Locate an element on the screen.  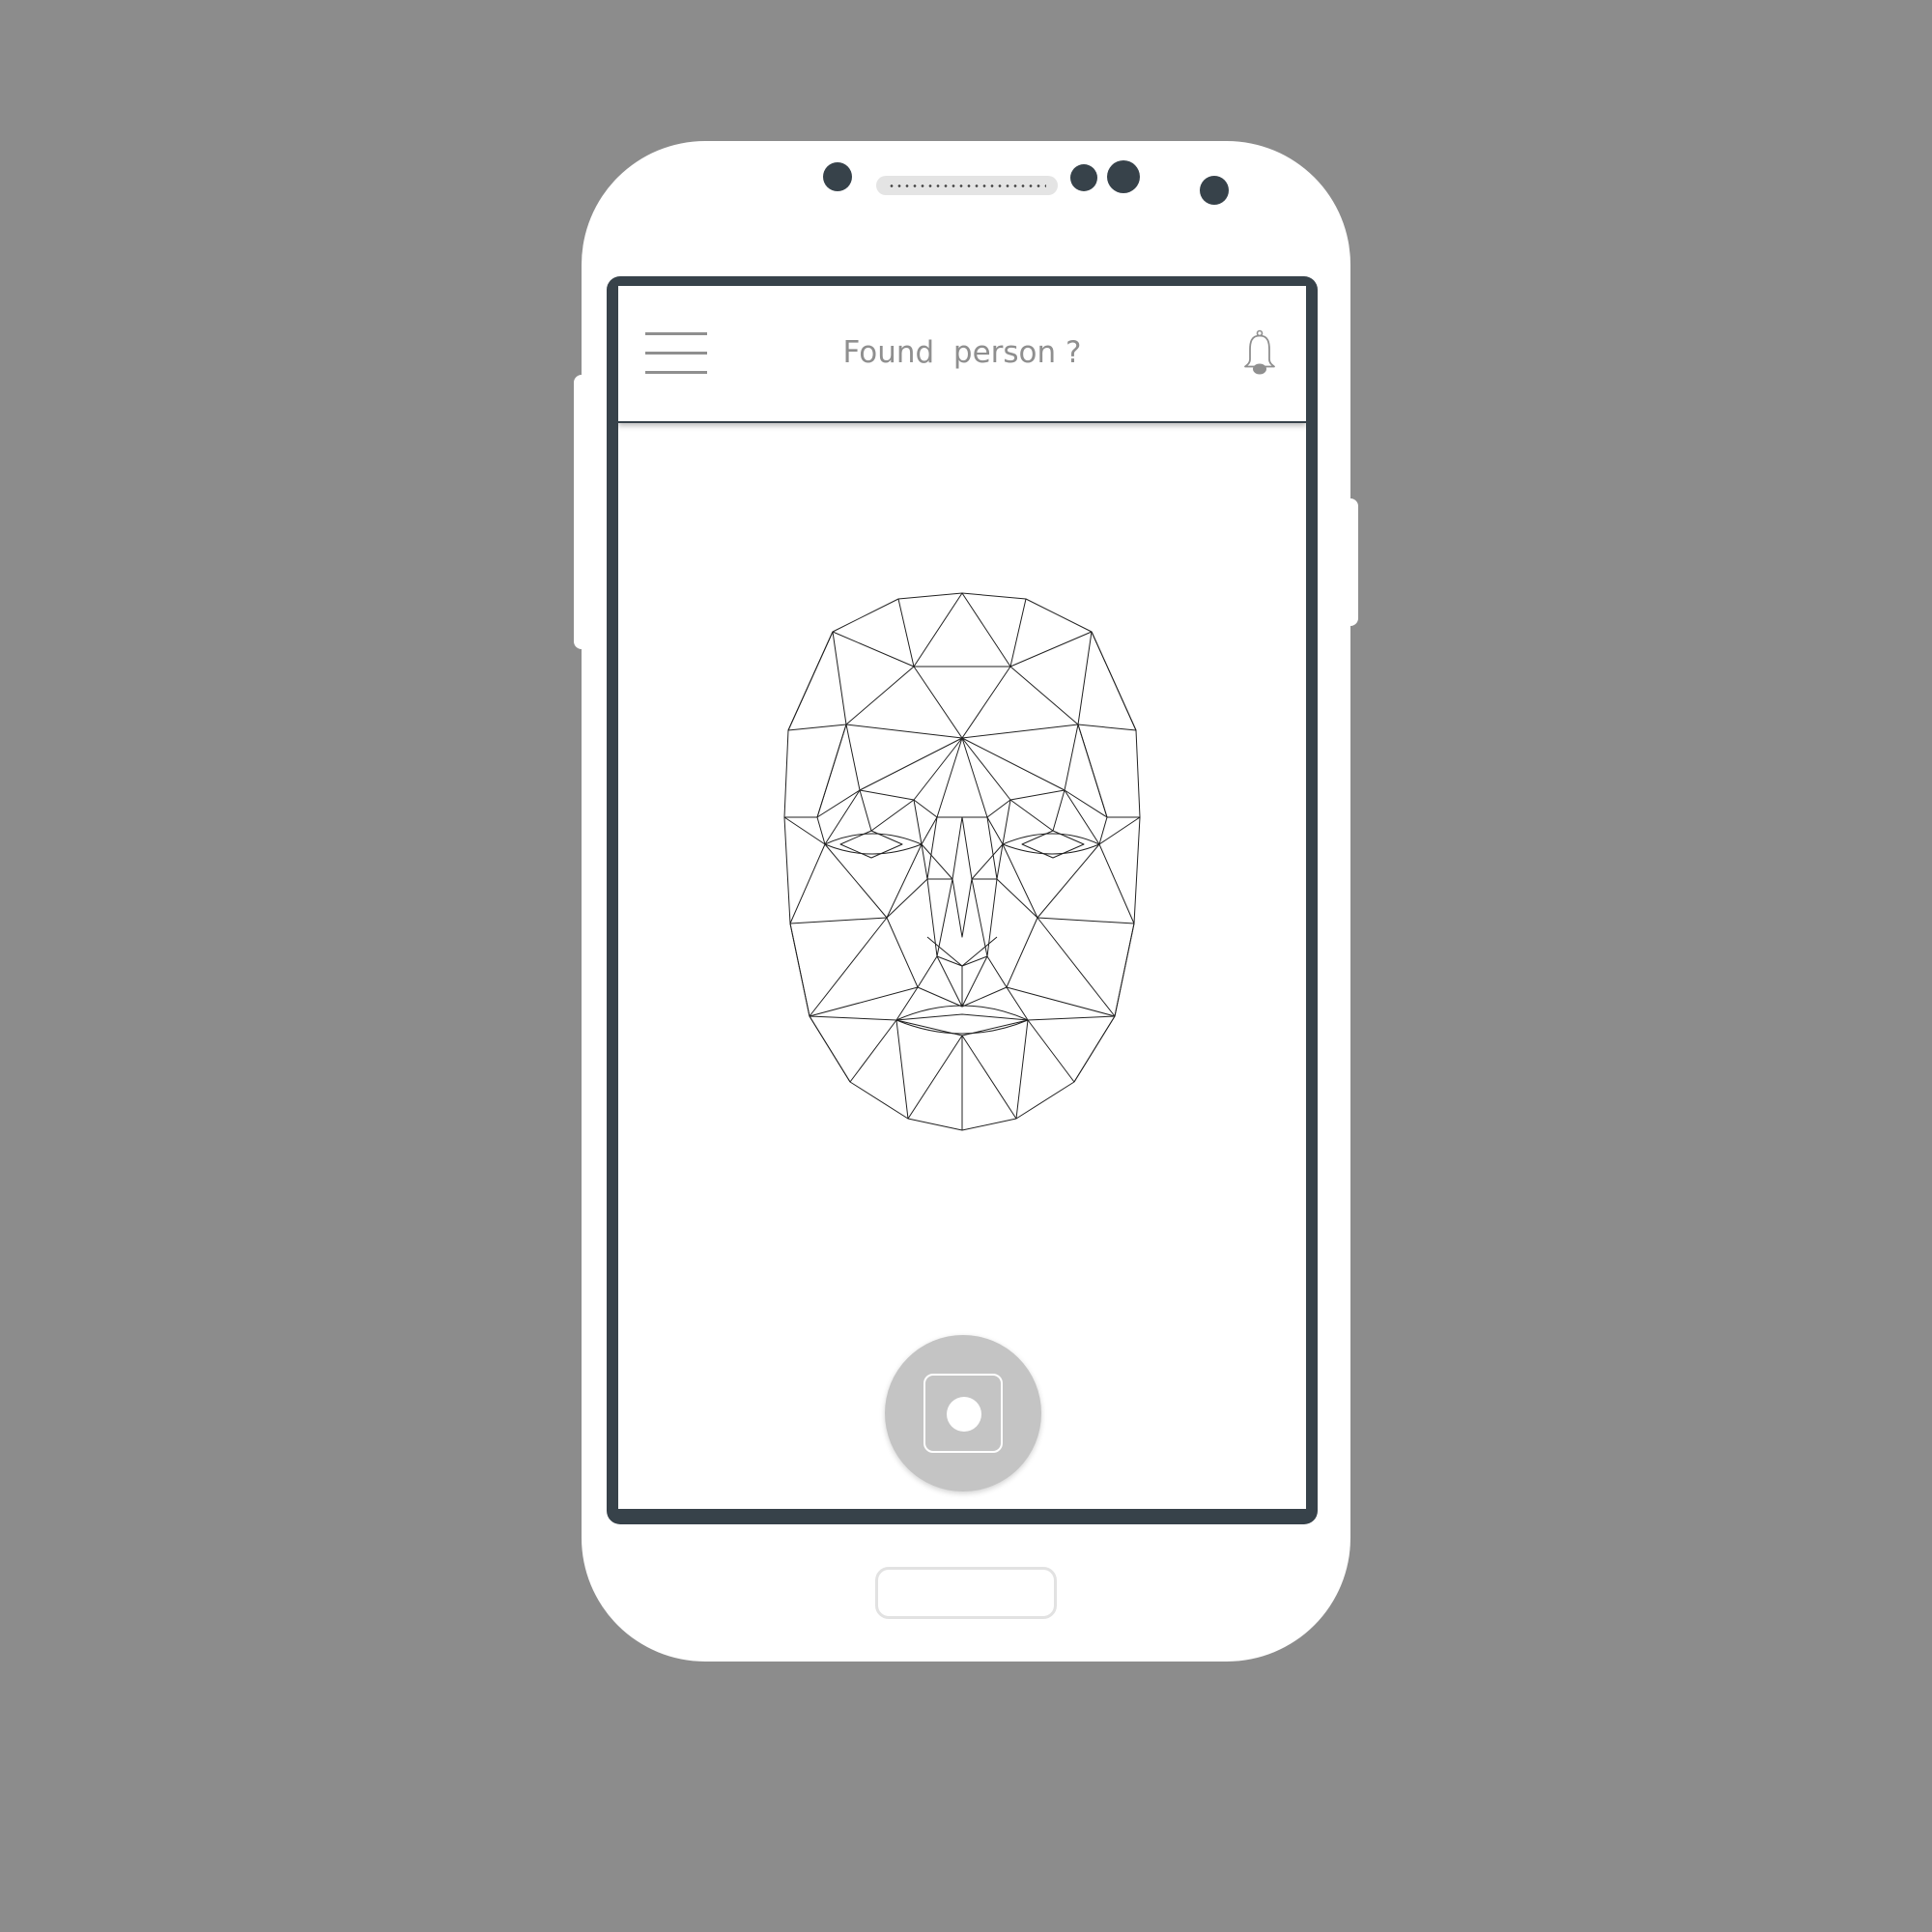
app-bar: Found person ? is located at coordinates (962, 354).